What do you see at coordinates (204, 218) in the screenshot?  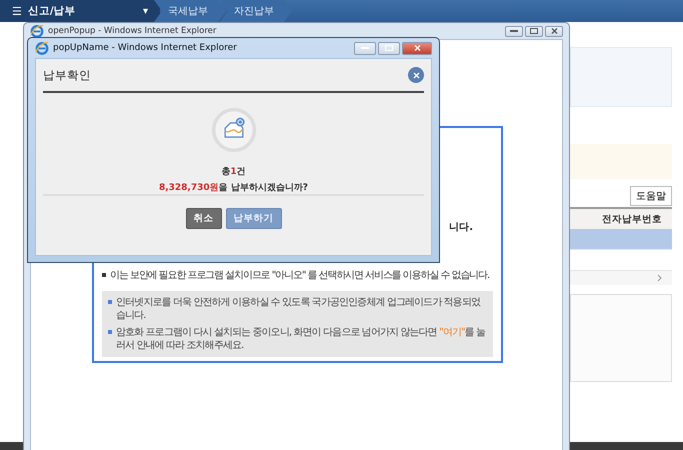 I see `cancel-button: 취소` at bounding box center [204, 218].